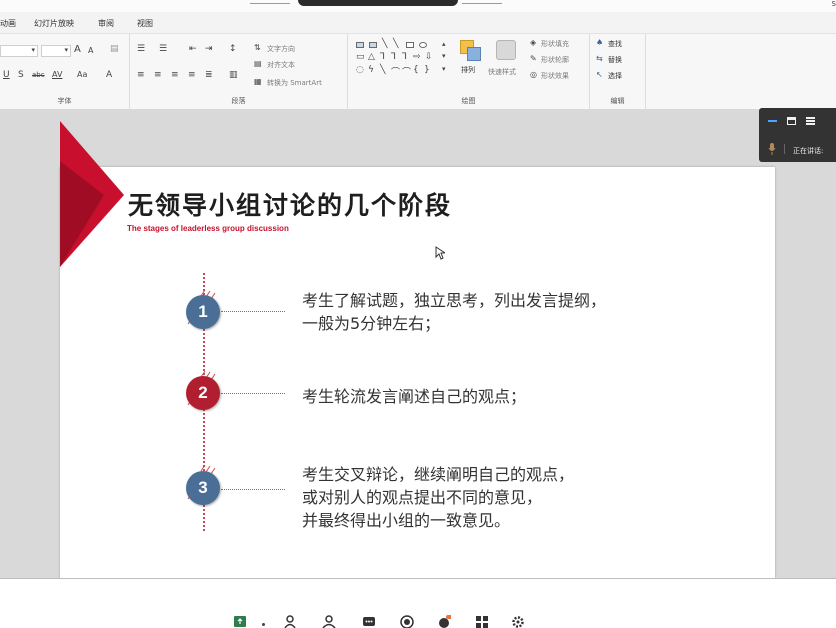  Describe the element at coordinates (158, 75) in the screenshot. I see `align-center-icon: ≡` at that location.